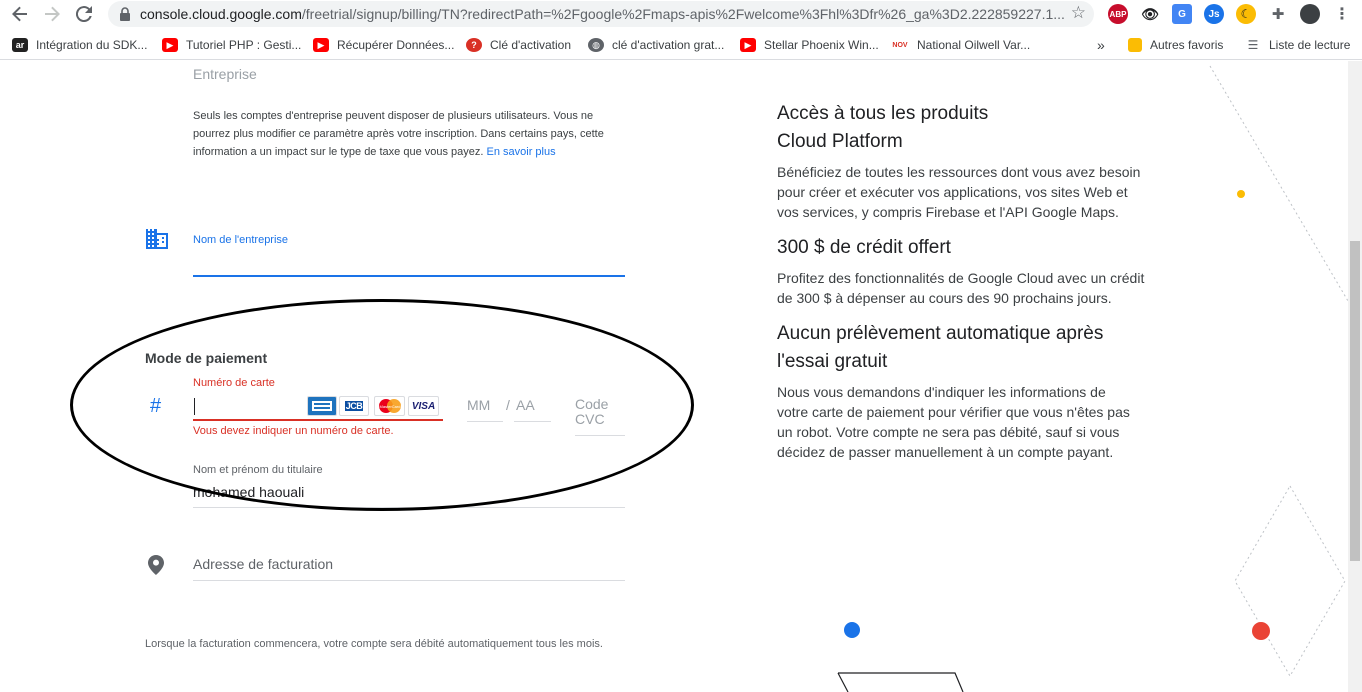 This screenshot has height=692, width=1362. What do you see at coordinates (508, 405) in the screenshot?
I see `expiry-slash: /` at bounding box center [508, 405].